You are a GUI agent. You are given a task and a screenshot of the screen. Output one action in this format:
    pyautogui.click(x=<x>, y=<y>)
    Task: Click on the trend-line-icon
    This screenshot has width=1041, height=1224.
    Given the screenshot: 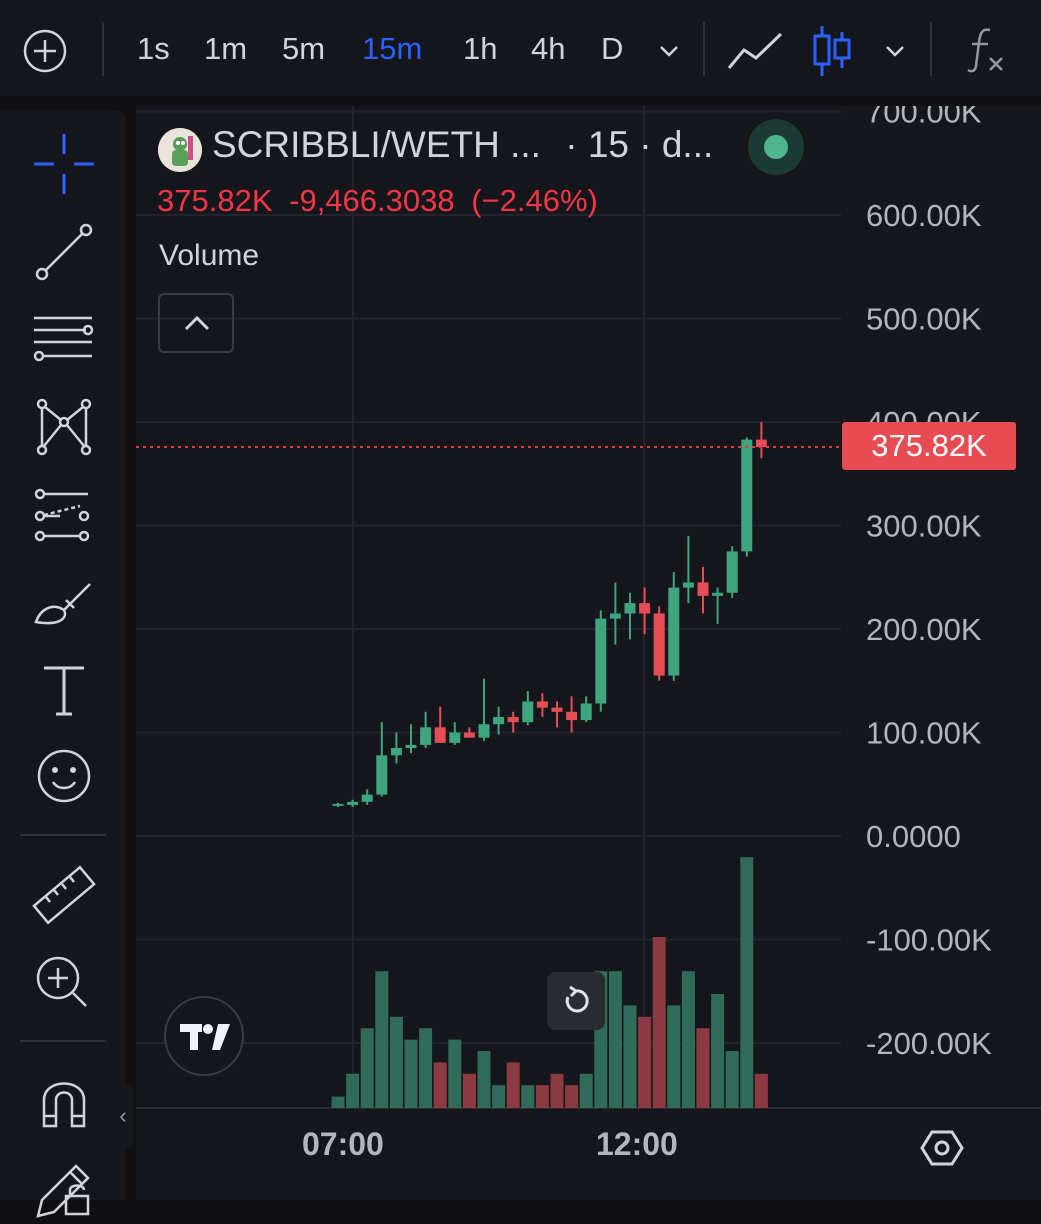 What is the action you would take?
    pyautogui.click(x=64, y=252)
    